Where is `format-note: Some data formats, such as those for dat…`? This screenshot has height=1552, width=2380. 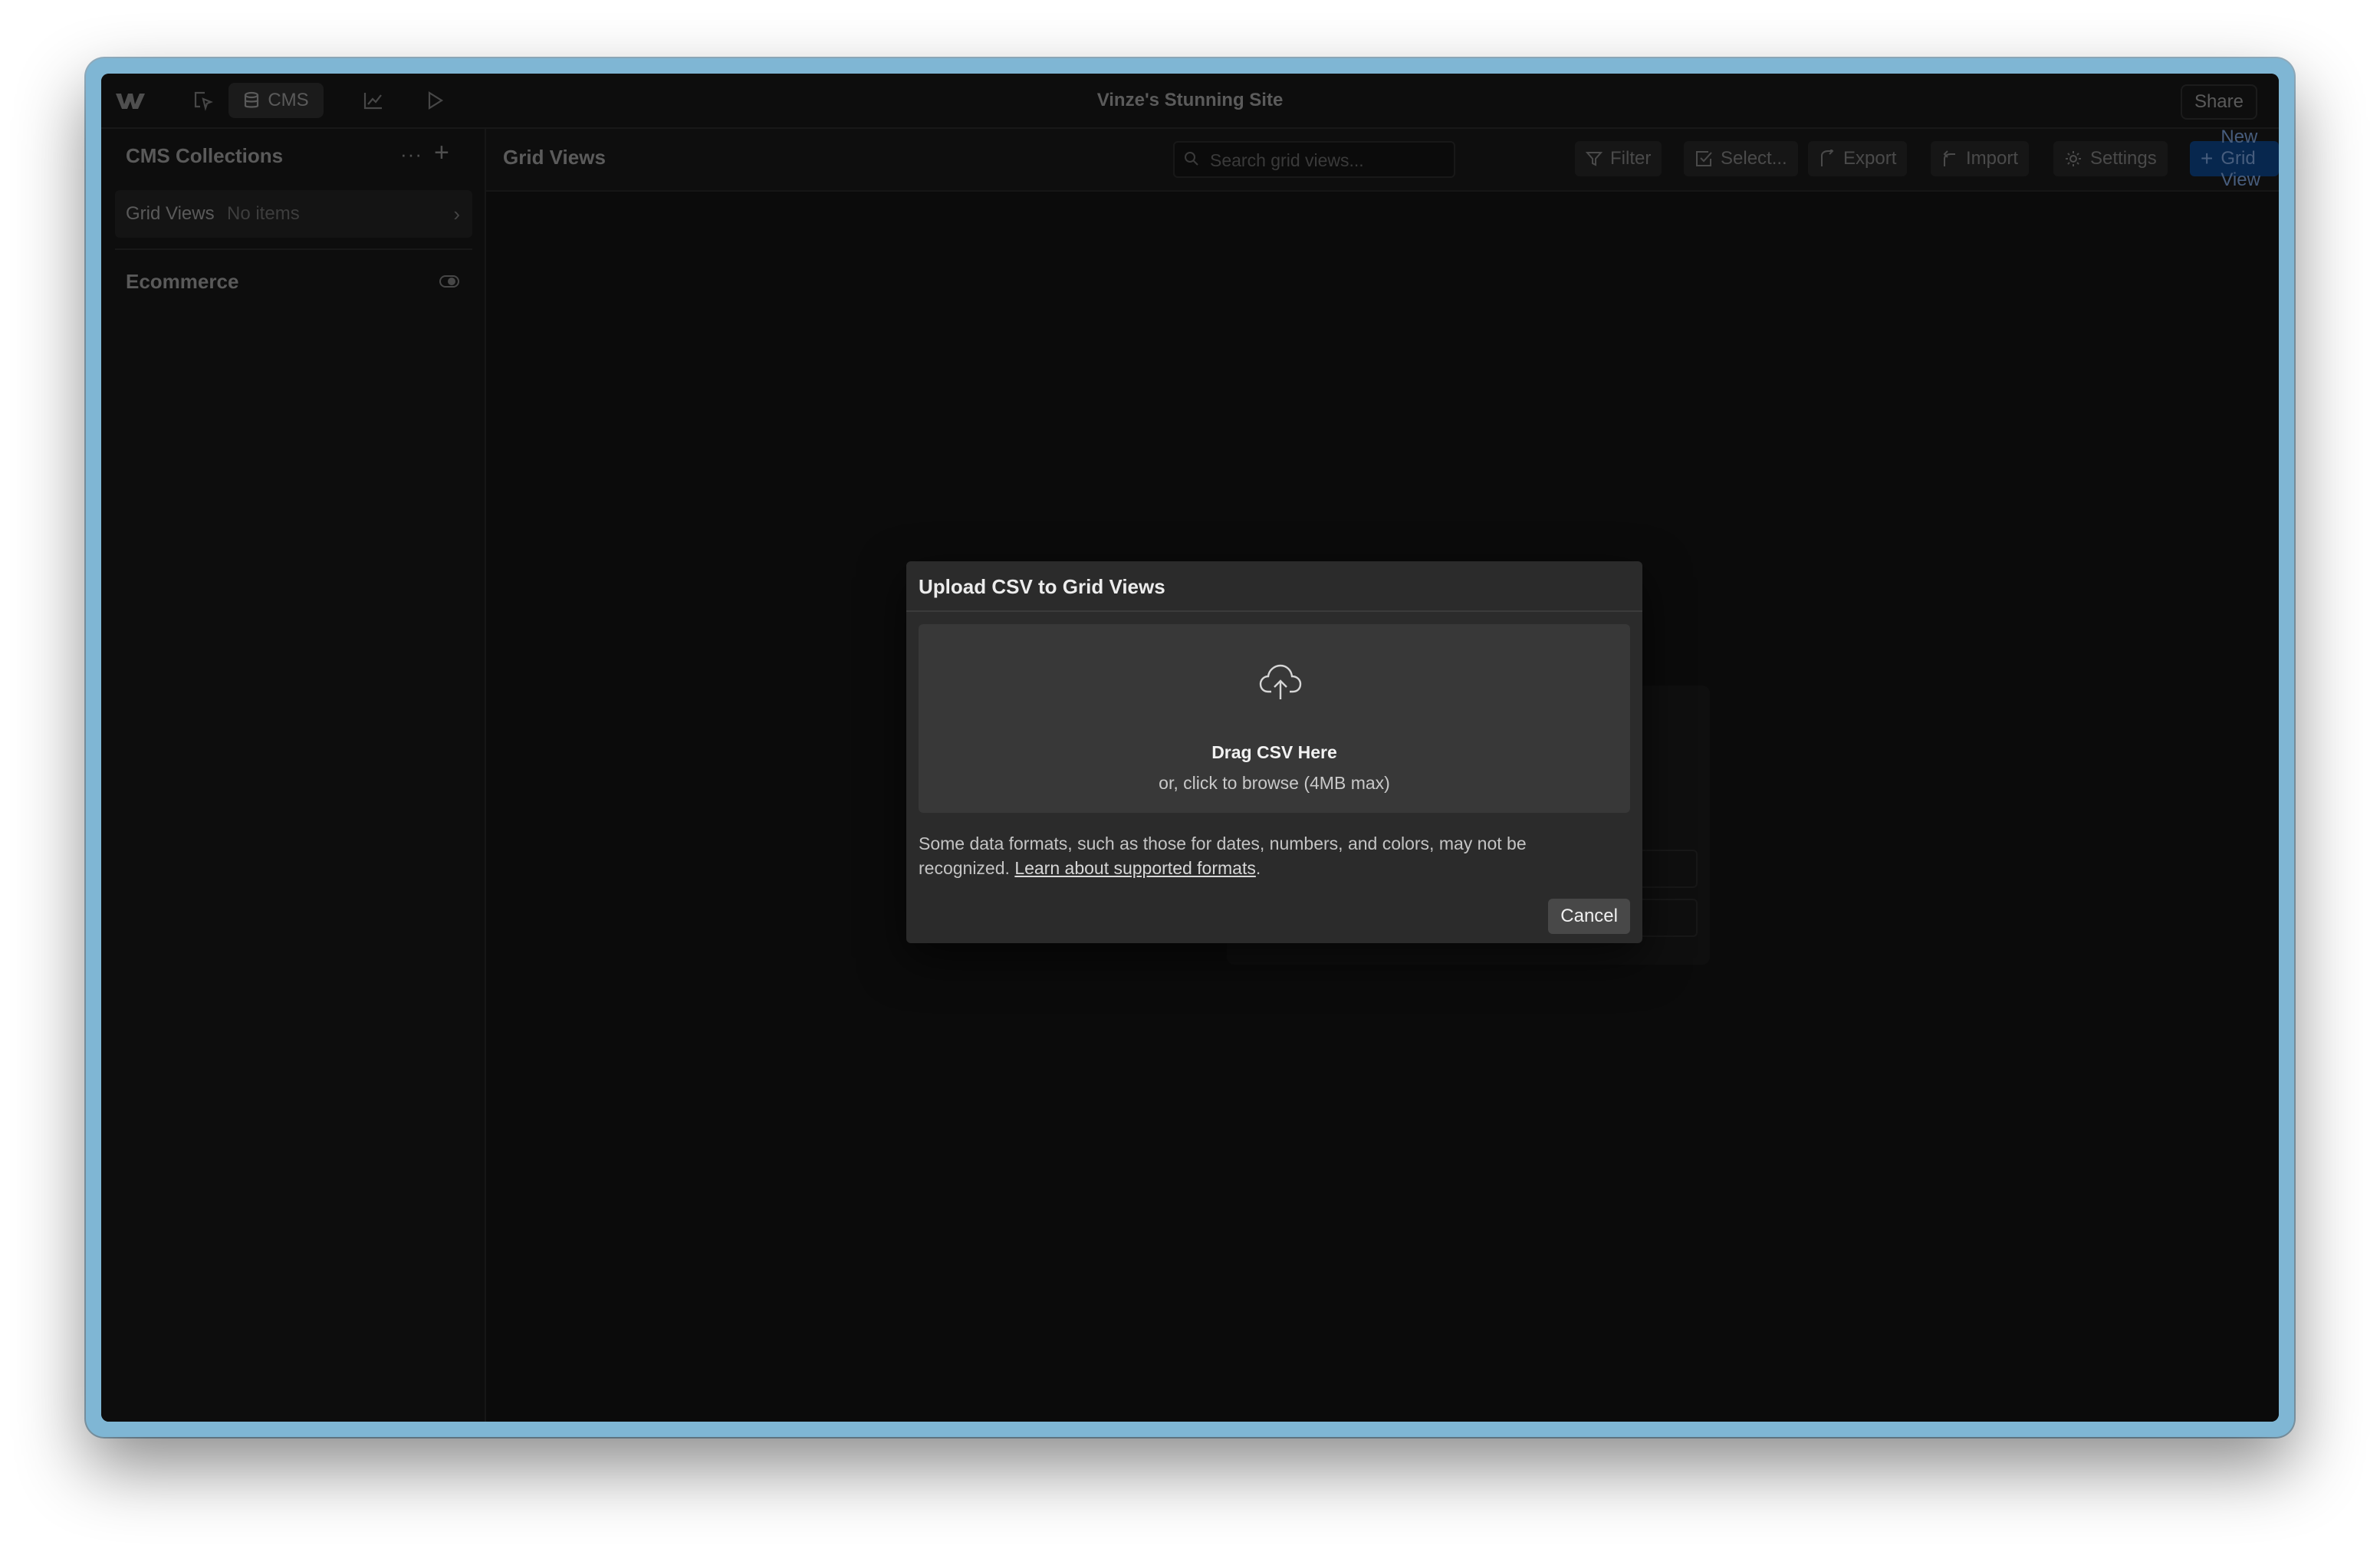
format-note: Some data formats, such as those for dat… is located at coordinates (1249, 856).